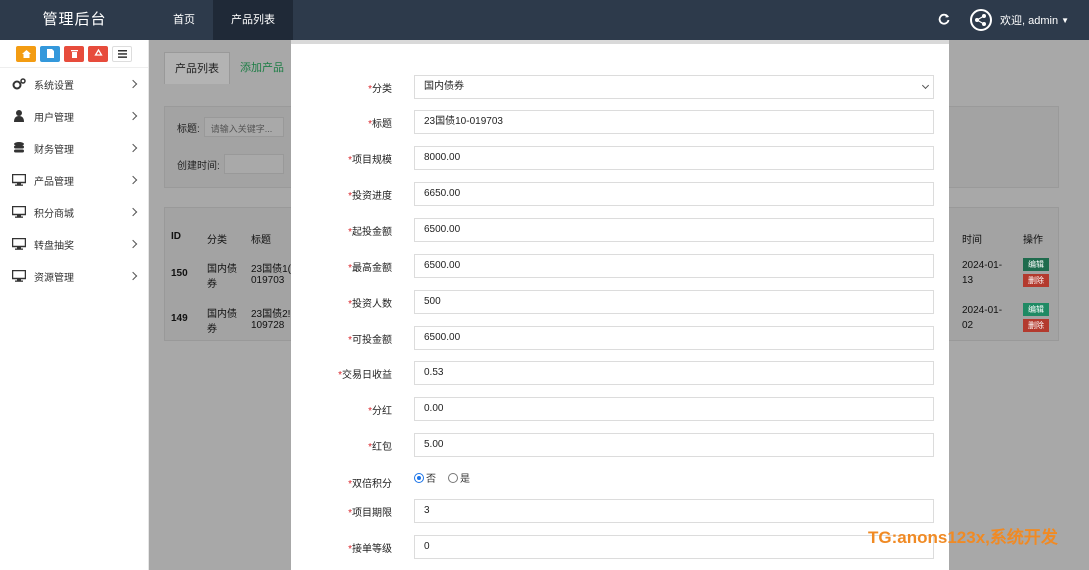 This screenshot has height=570, width=1089. I want to click on field-project-scale: *项目规模 8000.00, so click(620, 158).